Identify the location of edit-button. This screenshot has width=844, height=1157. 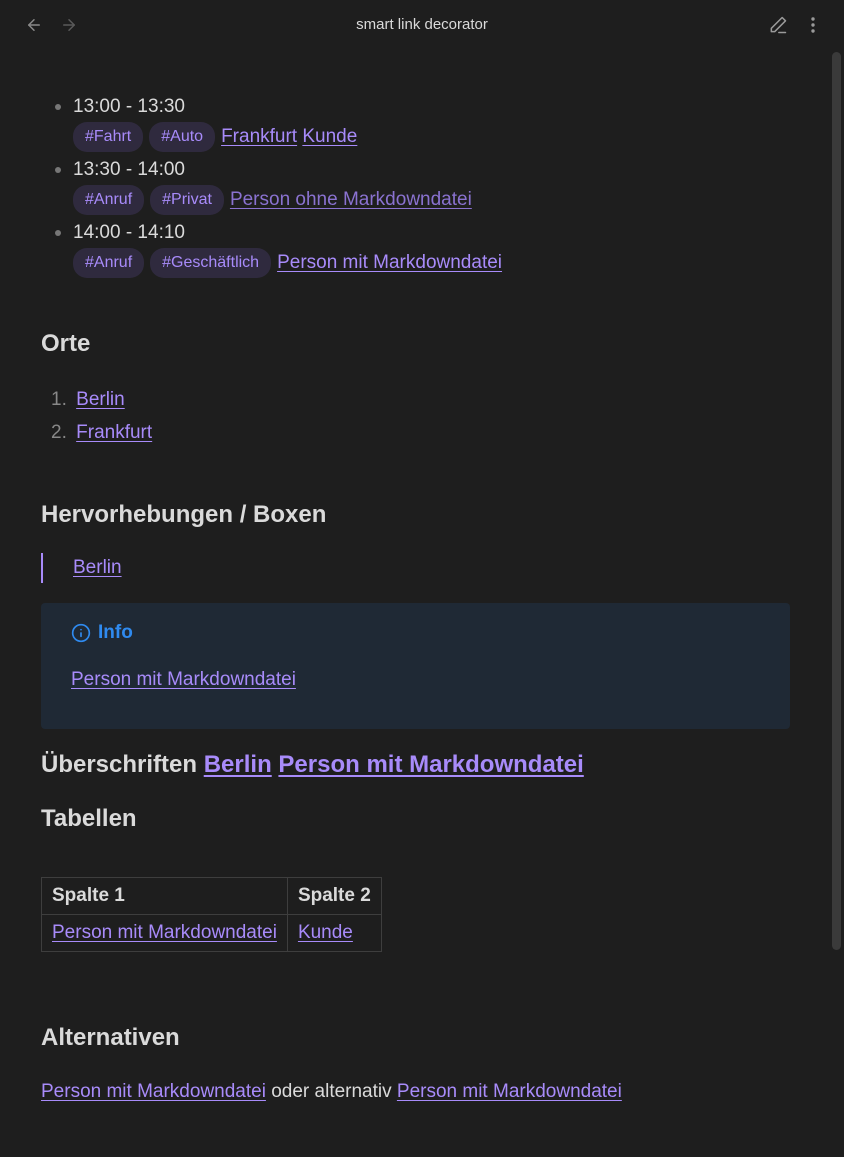
(778, 25).